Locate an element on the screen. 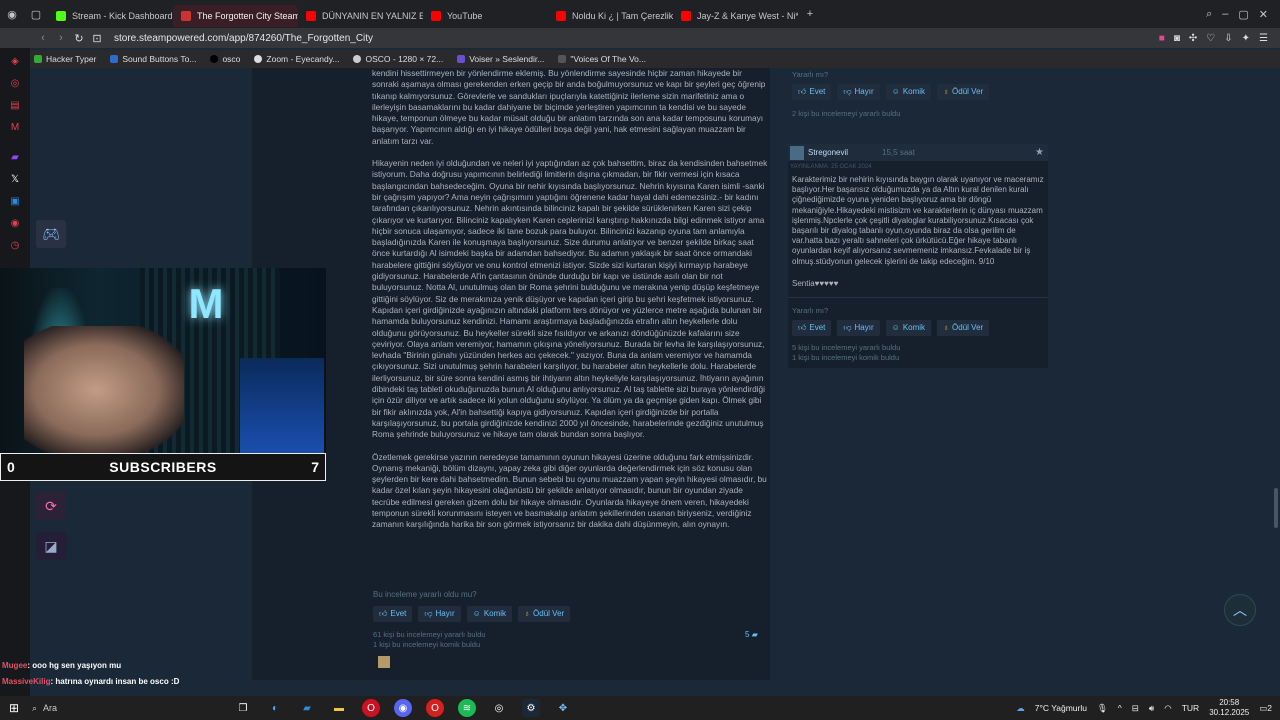 This screenshot has height=720, width=1280. search-icon: ⌕ is located at coordinates (1209, 14).